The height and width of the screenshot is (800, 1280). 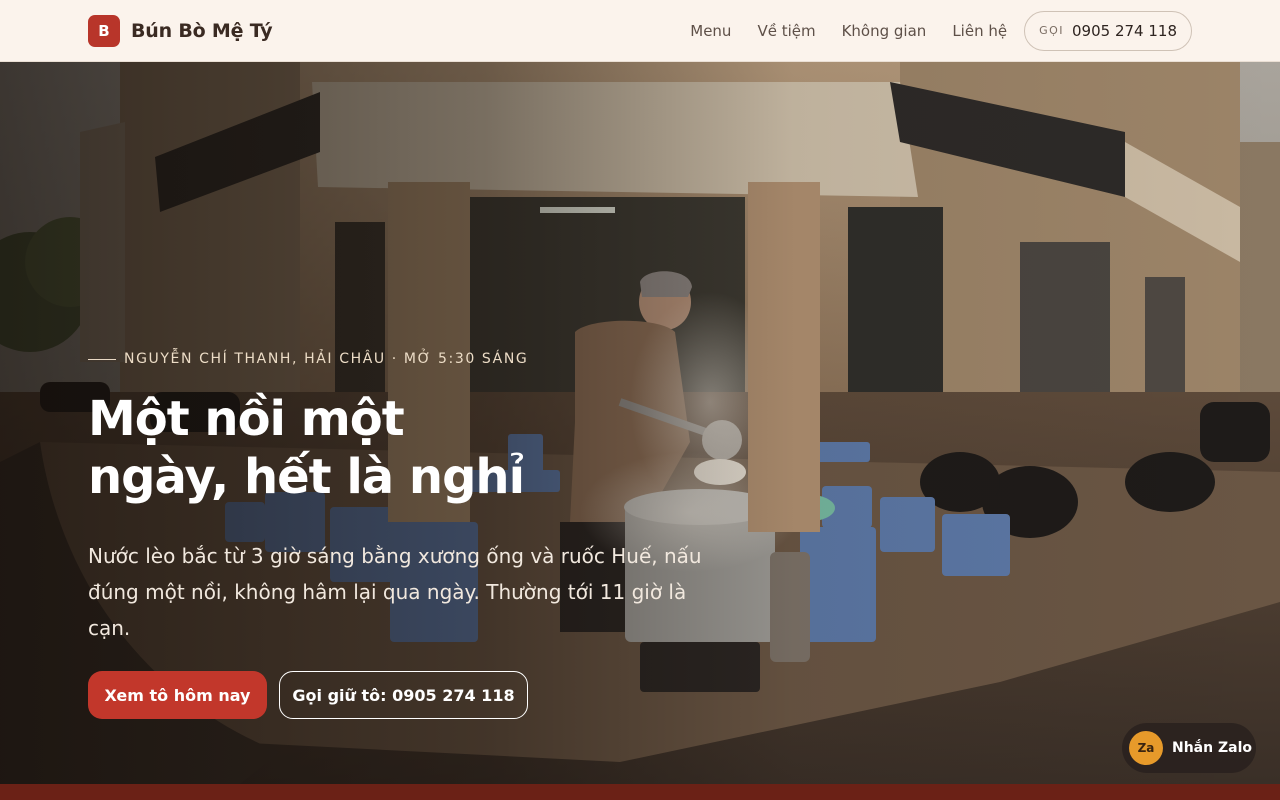 I want to click on call-prefix: GỌI, so click(x=1052, y=30).